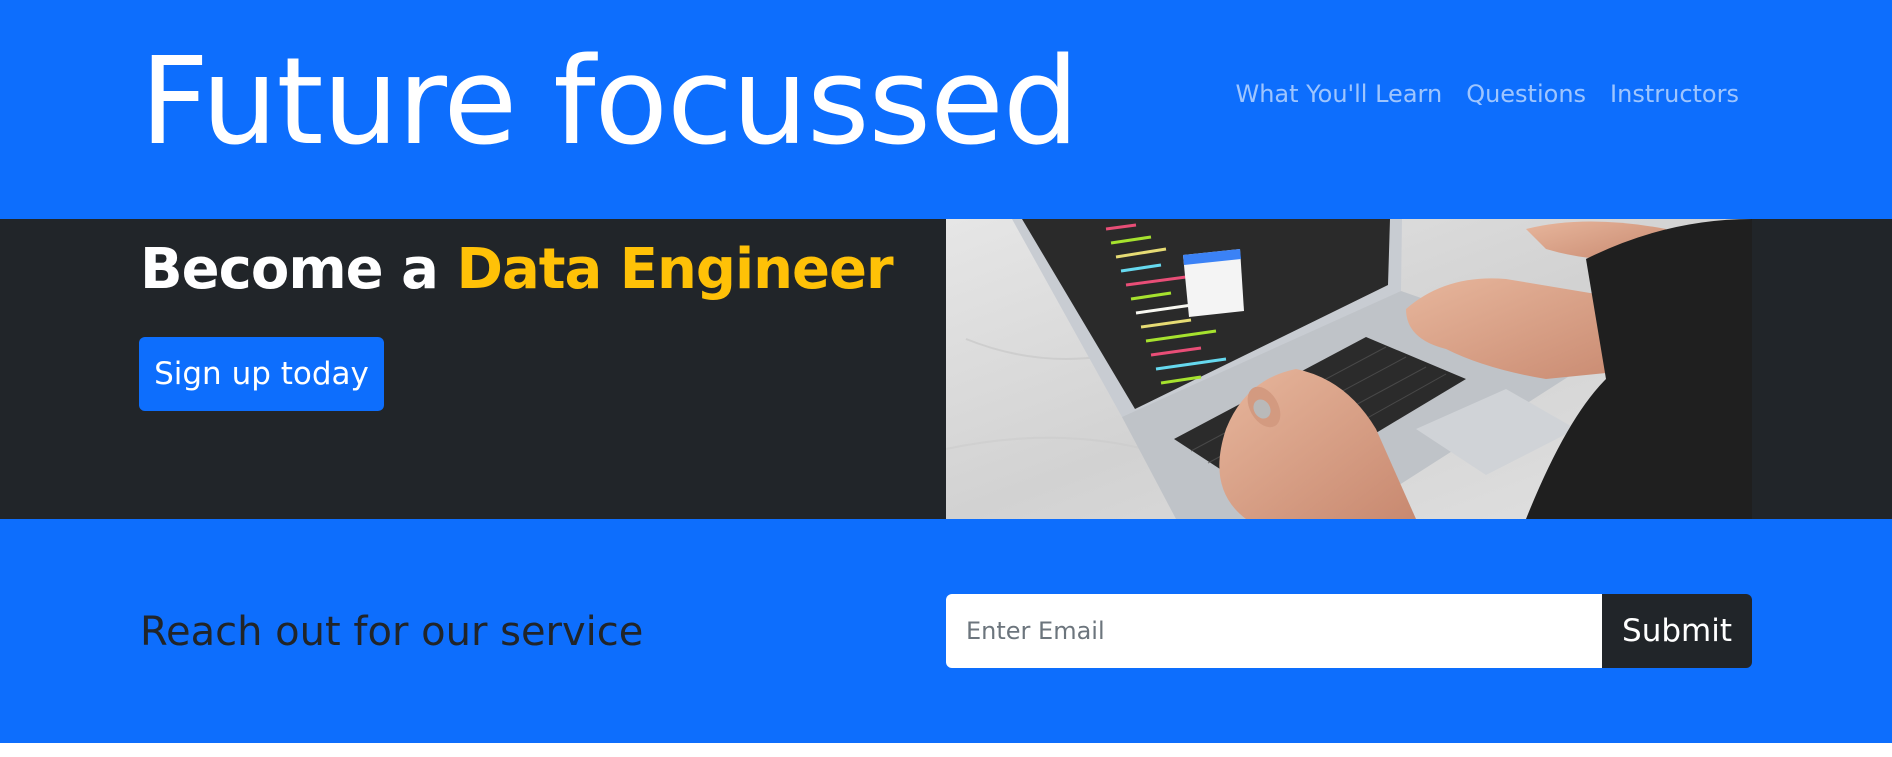 This screenshot has height=757, width=1892. Describe the element at coordinates (392, 632) in the screenshot. I see `newsletter-title: Reach out for our service` at that location.